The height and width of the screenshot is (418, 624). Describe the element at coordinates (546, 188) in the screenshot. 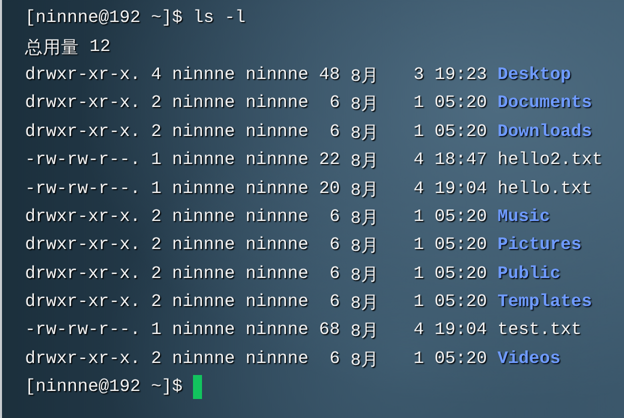

I see `file-name: hello.txt` at that location.